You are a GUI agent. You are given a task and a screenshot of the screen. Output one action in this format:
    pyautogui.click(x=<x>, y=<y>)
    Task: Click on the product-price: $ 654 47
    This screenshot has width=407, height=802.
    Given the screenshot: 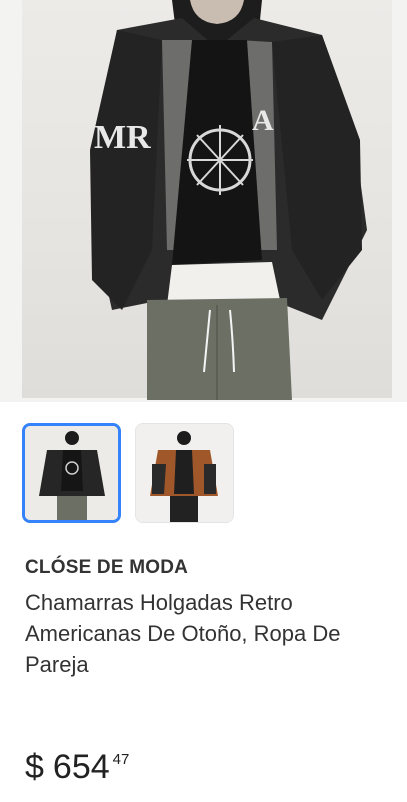 What is the action you would take?
    pyautogui.click(x=77, y=767)
    